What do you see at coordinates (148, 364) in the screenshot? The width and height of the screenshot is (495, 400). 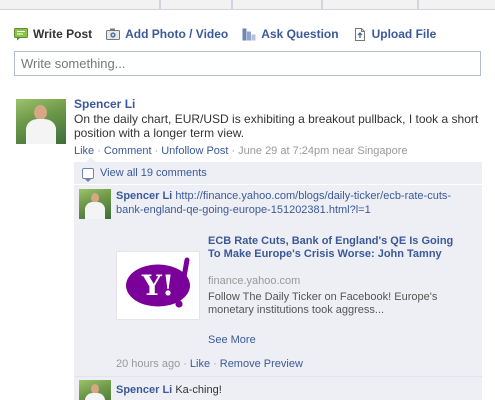 I see `comment-timestamp: 20 hours ago` at bounding box center [148, 364].